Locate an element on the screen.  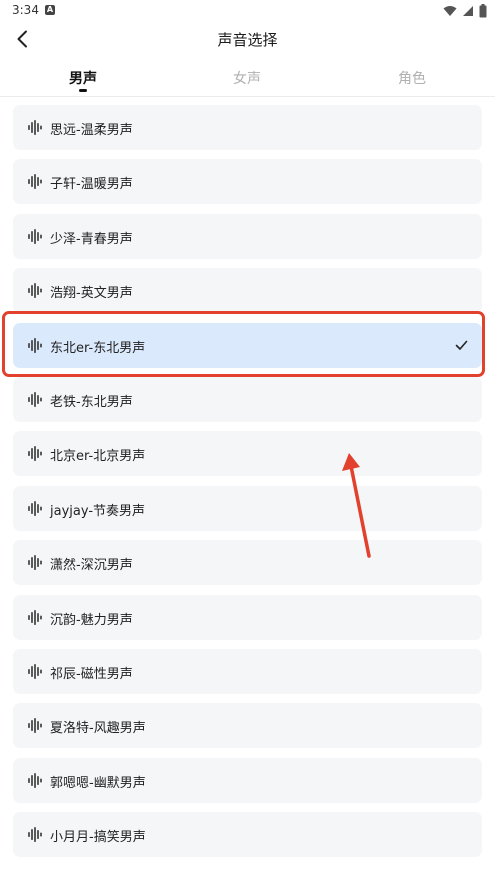
tab-male: 男声 is located at coordinates (83, 78).